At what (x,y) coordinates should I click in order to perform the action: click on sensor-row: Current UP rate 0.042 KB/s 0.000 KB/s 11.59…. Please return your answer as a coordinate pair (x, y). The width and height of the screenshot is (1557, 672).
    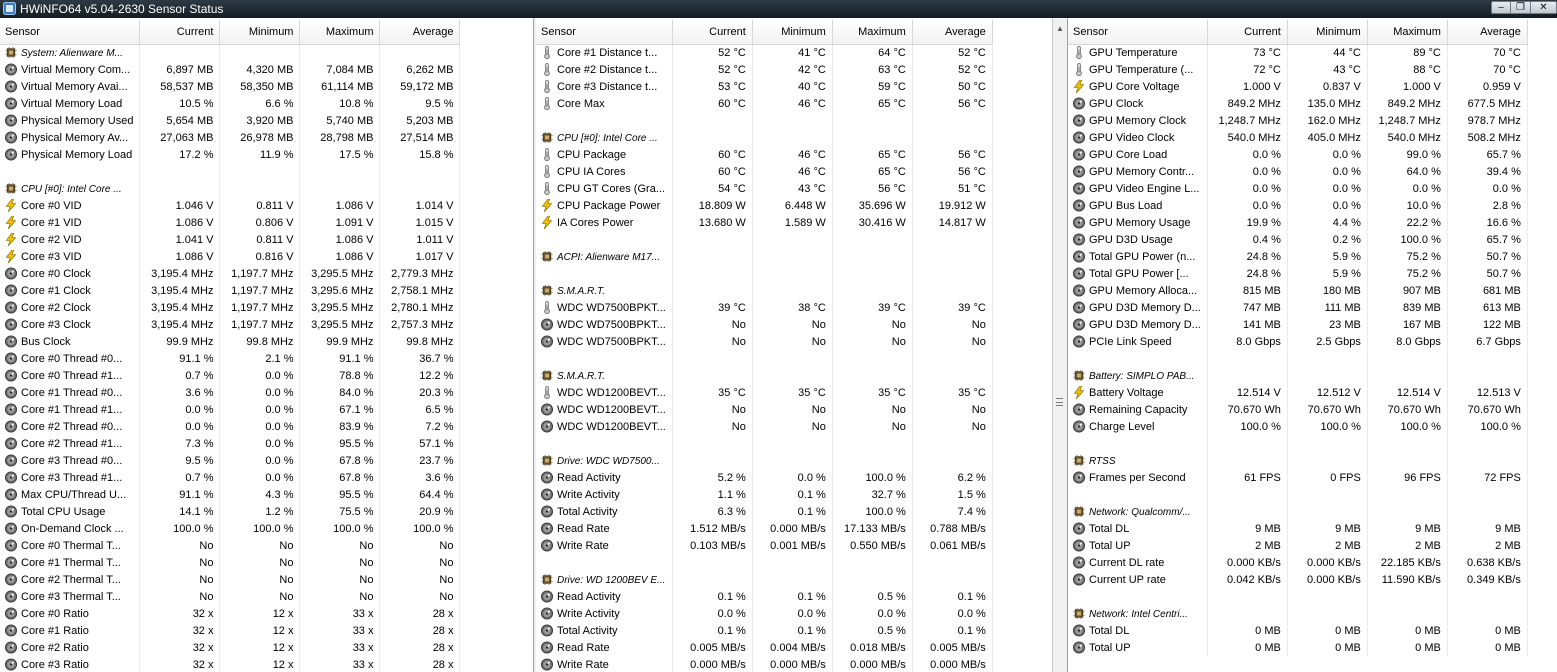
    Looking at the image, I should click on (1298, 579).